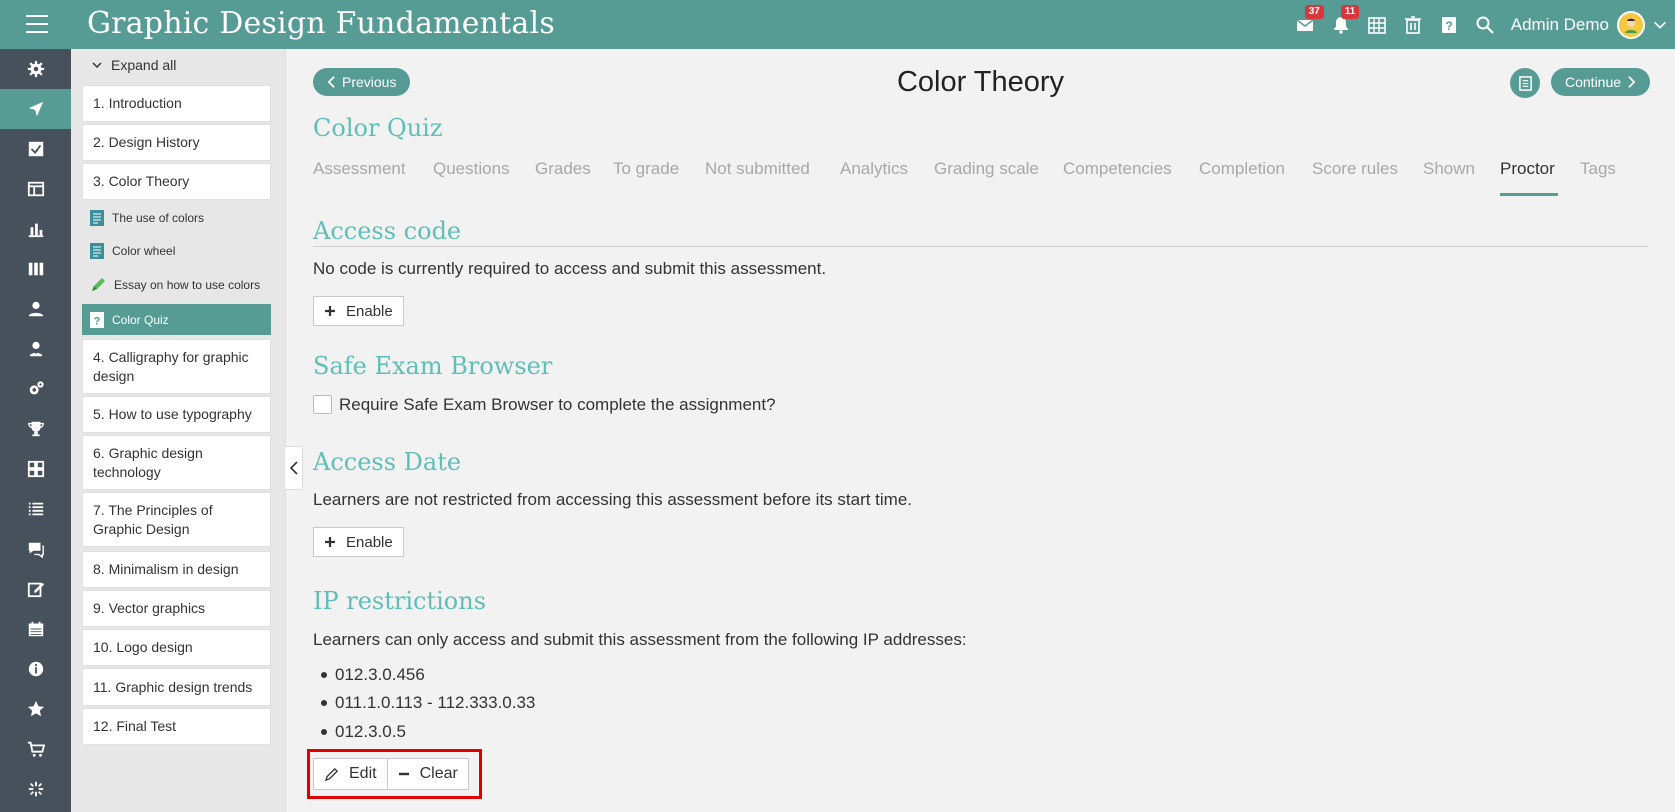 This screenshot has height=812, width=1675. I want to click on rail-user, so click(35, 309).